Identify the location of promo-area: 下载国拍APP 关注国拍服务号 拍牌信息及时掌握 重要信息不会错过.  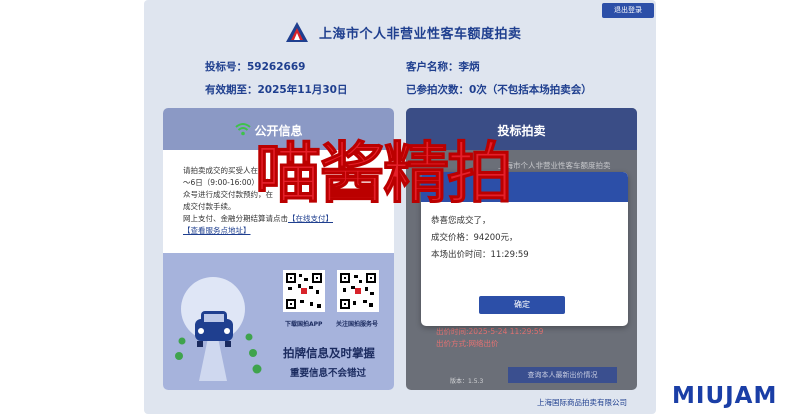
(278, 321).